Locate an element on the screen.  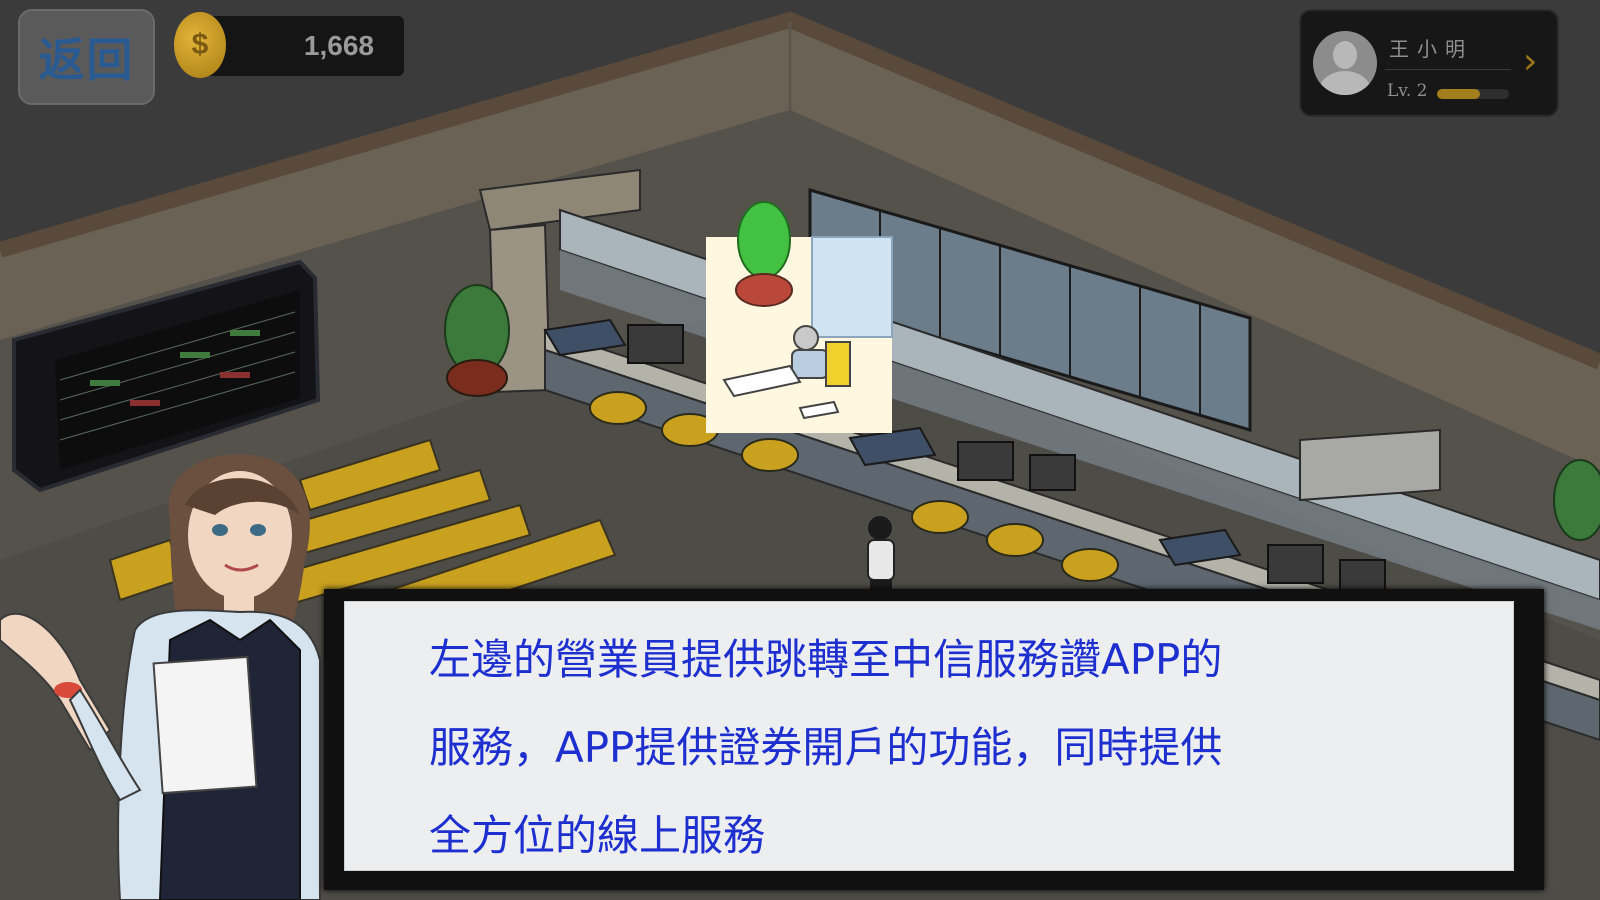
profile-divider is located at coordinates (1448, 69).